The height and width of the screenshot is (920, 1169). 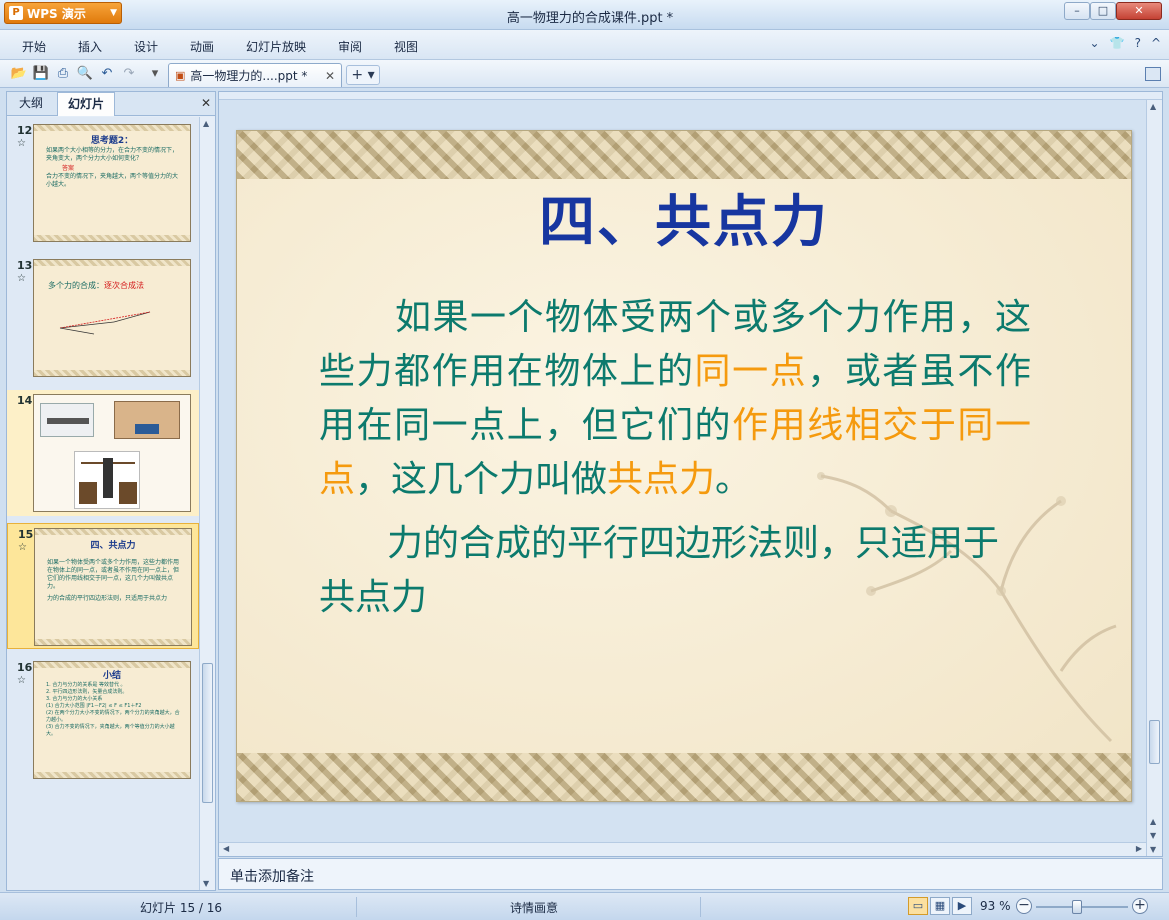 I want to click on zoom-in-button: +, so click(x=1140, y=906).